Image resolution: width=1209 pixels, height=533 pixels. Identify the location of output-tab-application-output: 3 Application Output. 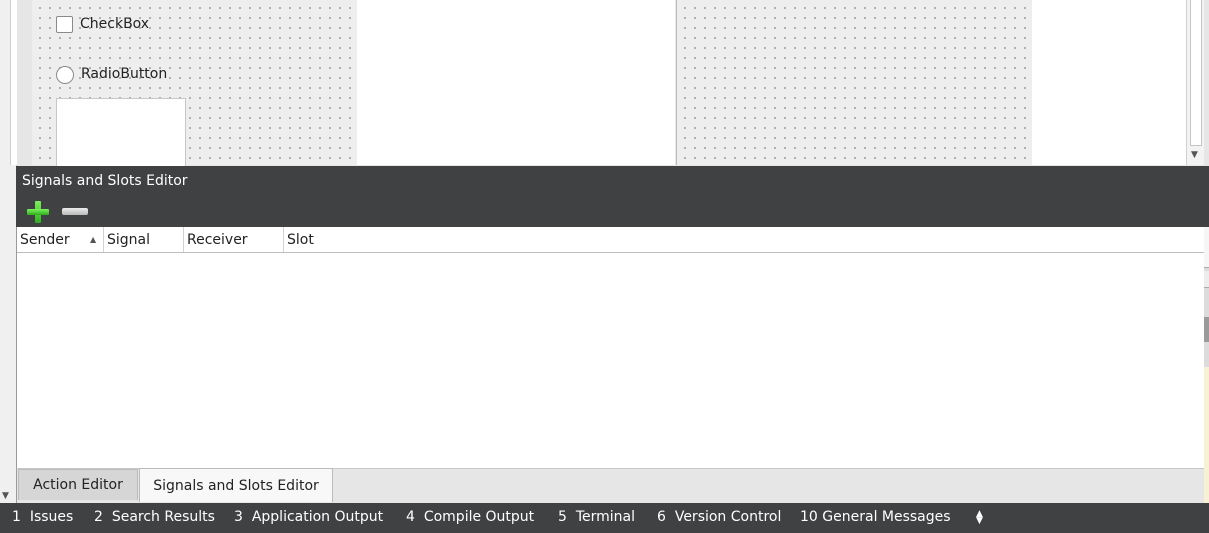
(308, 517).